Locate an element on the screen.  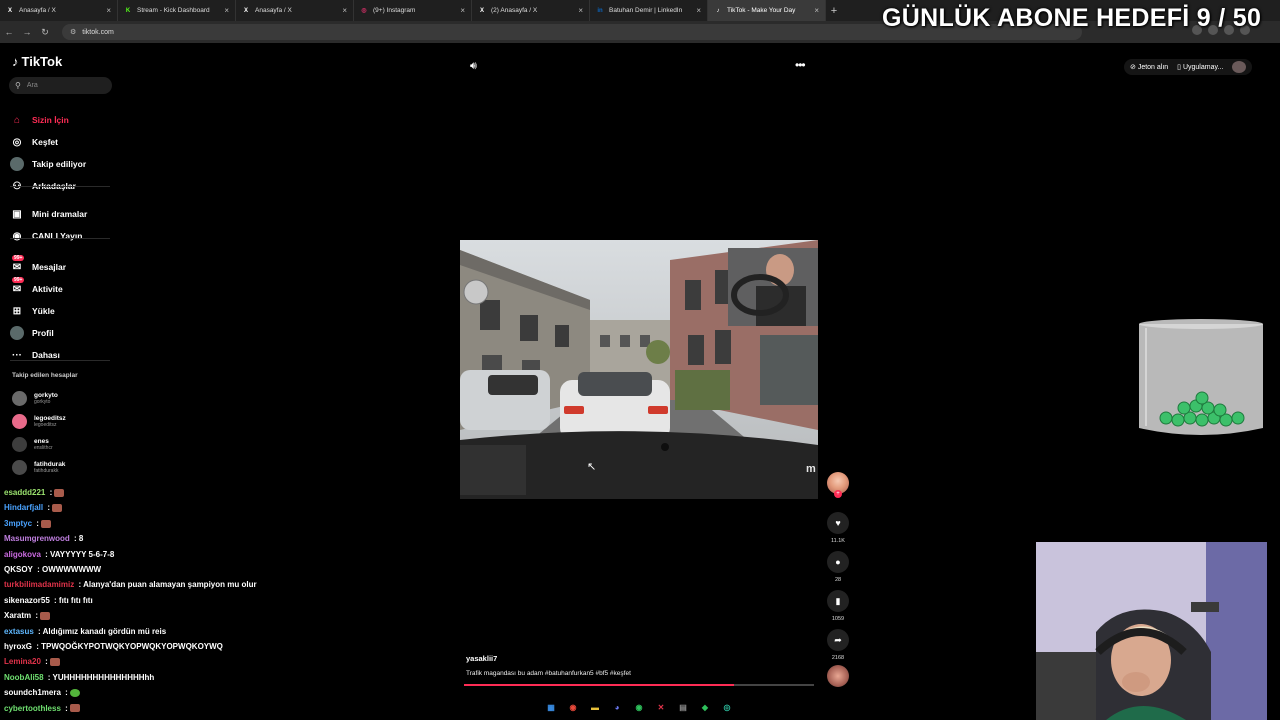
sidebar-item: ⌂ Sizin İçin is located at coordinates (65, 120).